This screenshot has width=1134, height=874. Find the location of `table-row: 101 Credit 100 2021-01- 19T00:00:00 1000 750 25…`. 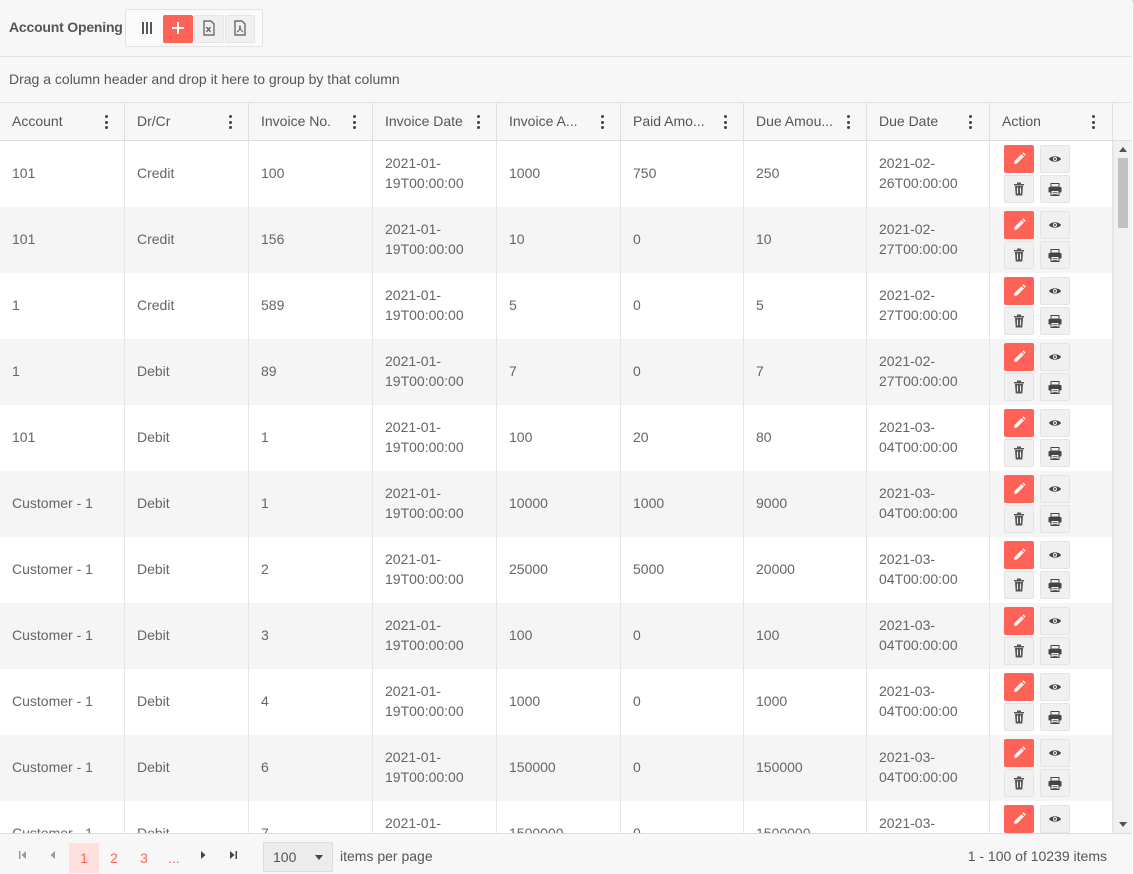

table-row: 101 Credit 100 2021-01- 19T00:00:00 1000 750 25… is located at coordinates (556, 174).